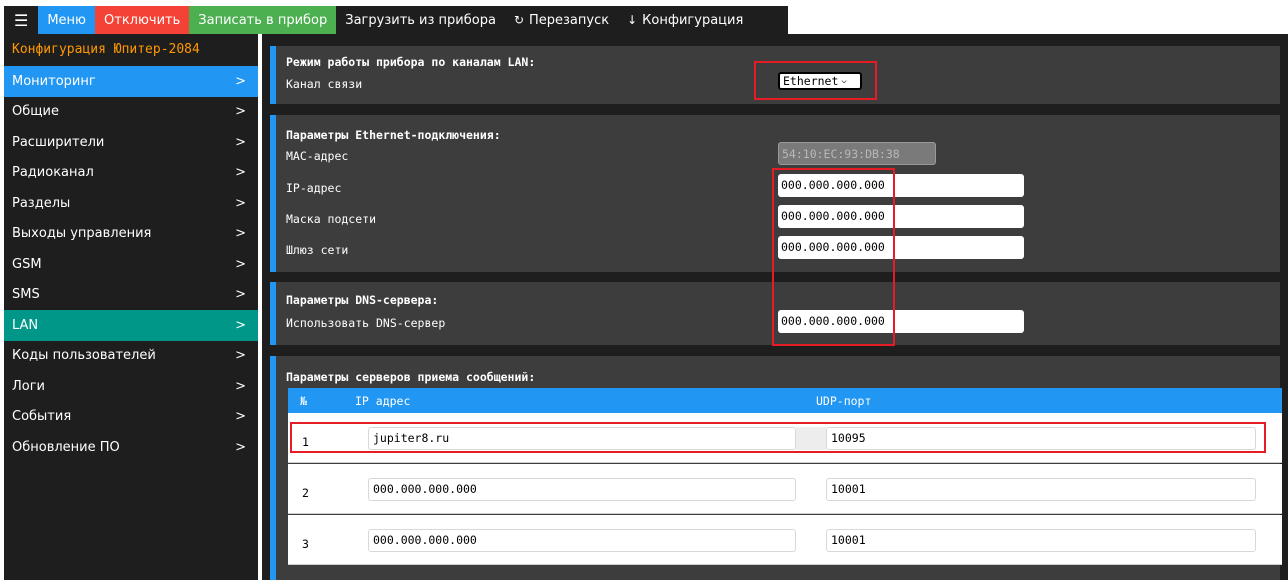 The height and width of the screenshot is (580, 1288). What do you see at coordinates (84, 356) in the screenshot?
I see `sidebar-item-label: Коды пользователей` at bounding box center [84, 356].